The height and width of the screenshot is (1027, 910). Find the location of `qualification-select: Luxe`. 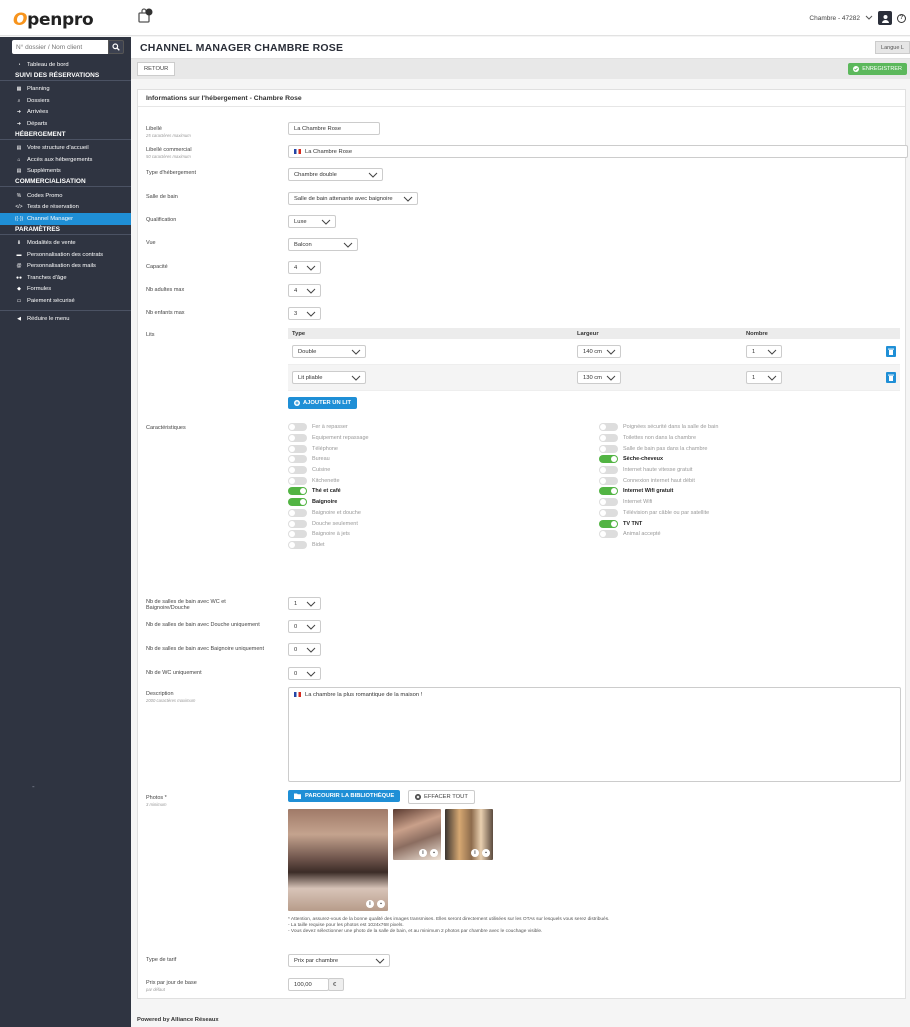

qualification-select: Luxe is located at coordinates (312, 221).